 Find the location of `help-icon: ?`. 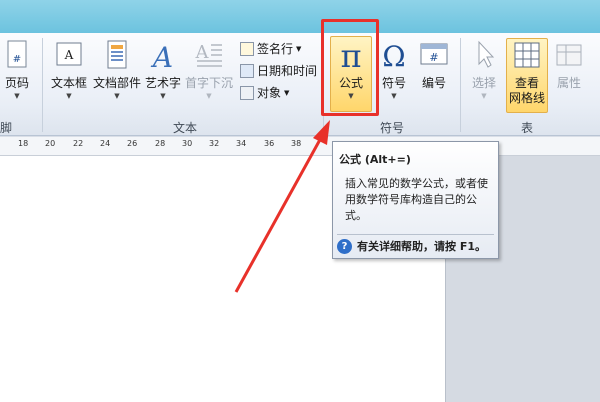

help-icon: ? is located at coordinates (344, 246).